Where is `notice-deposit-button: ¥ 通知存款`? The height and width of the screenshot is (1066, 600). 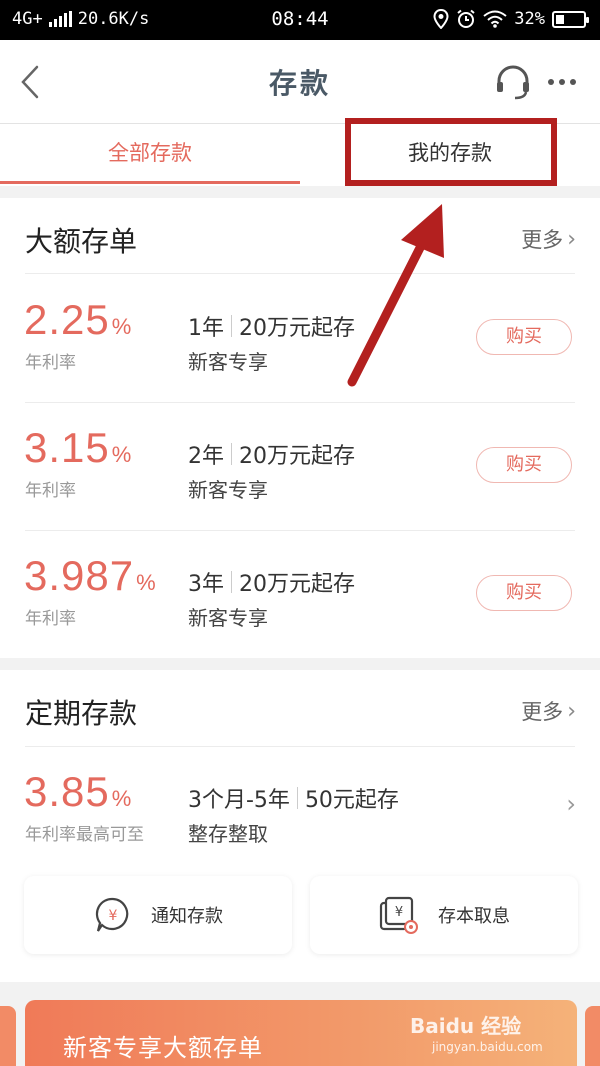 notice-deposit-button: ¥ 通知存款 is located at coordinates (158, 915).